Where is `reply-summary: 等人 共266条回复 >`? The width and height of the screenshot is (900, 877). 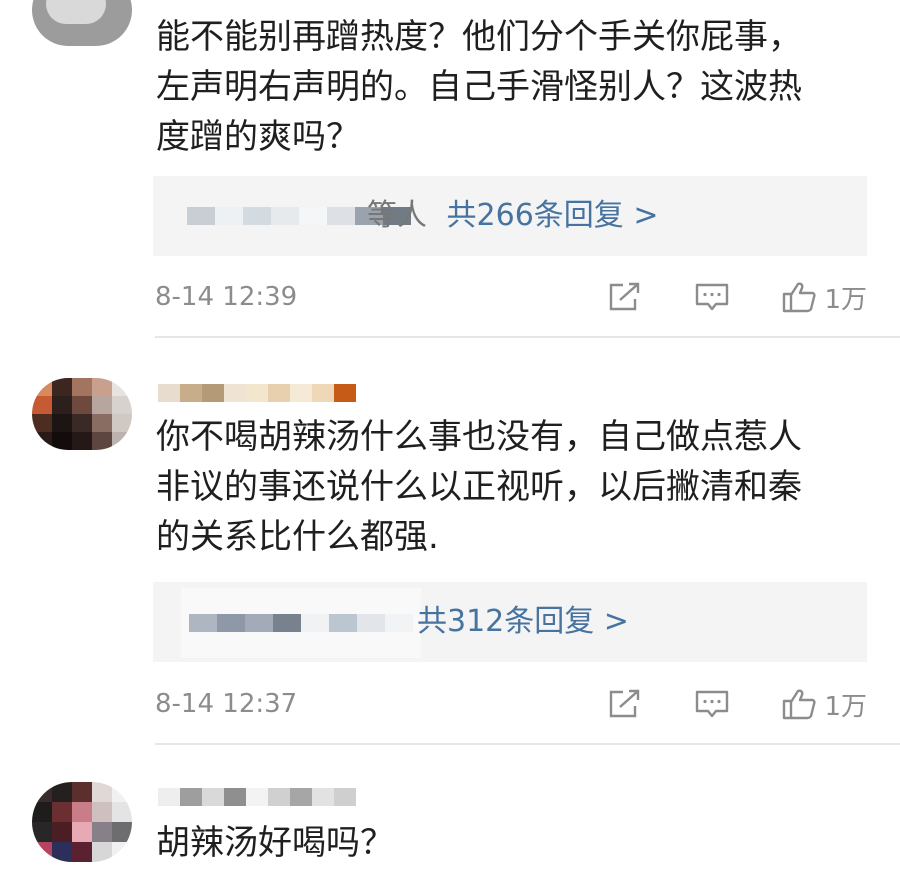 reply-summary: 等人 共266条回复 > is located at coordinates (510, 216).